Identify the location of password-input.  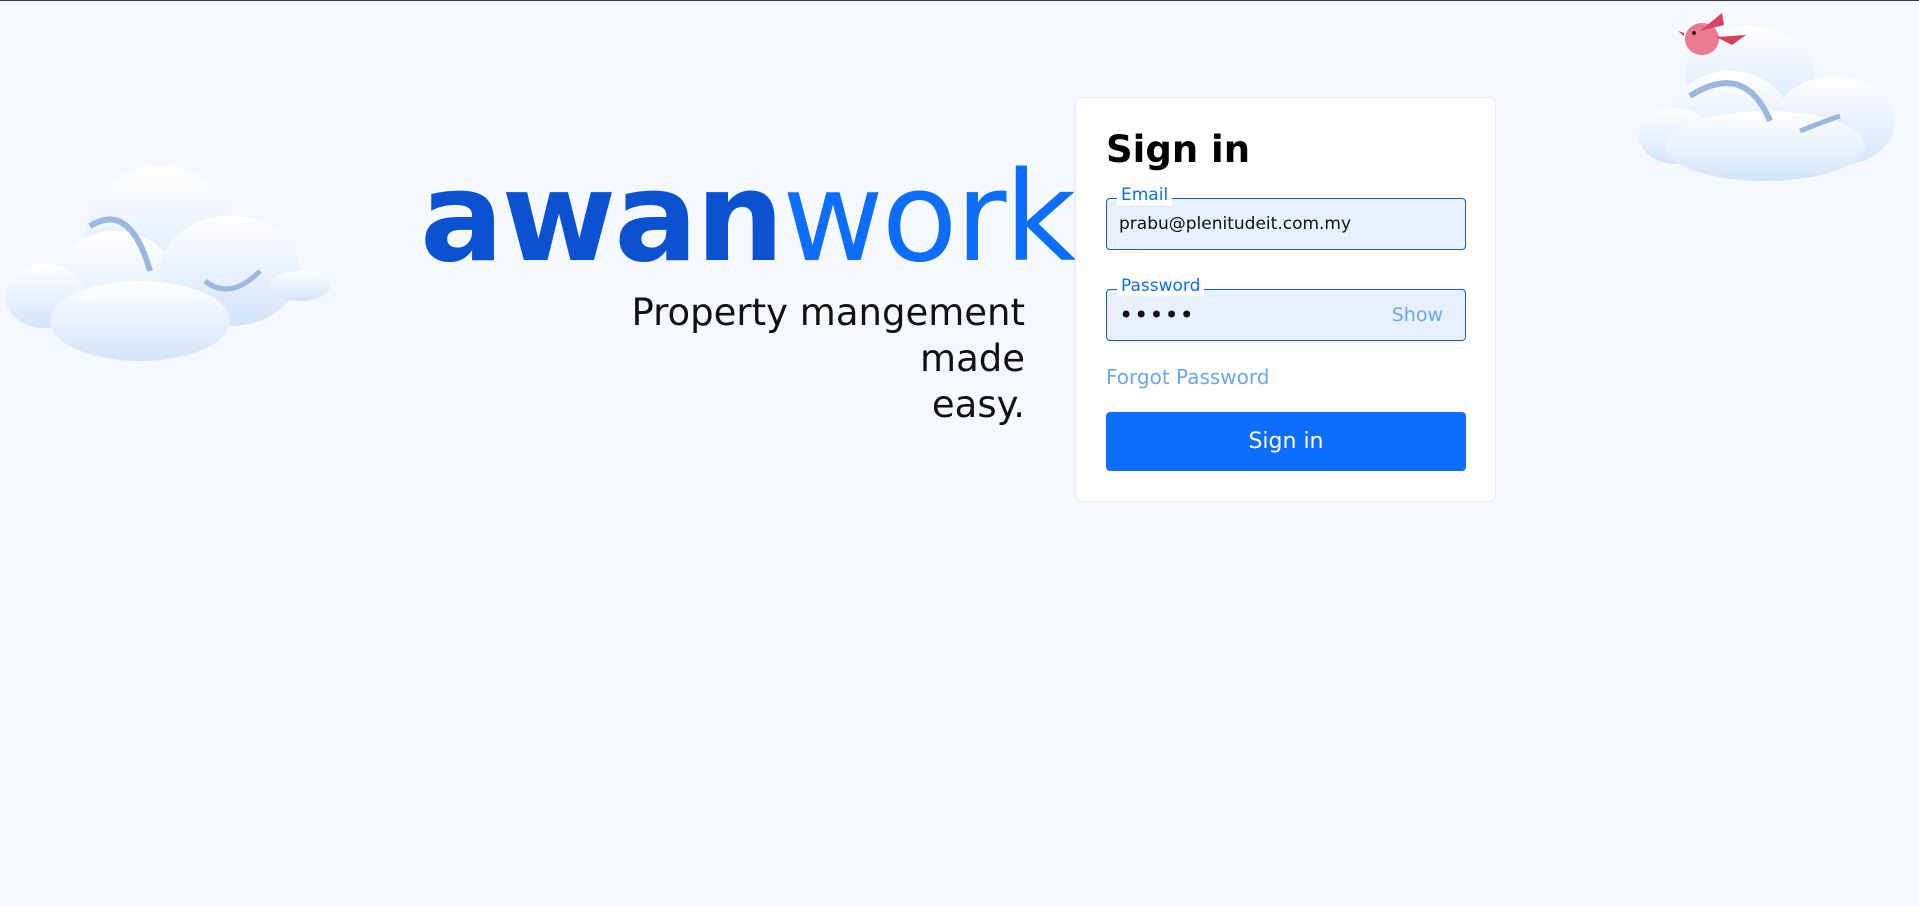
(1269, 315).